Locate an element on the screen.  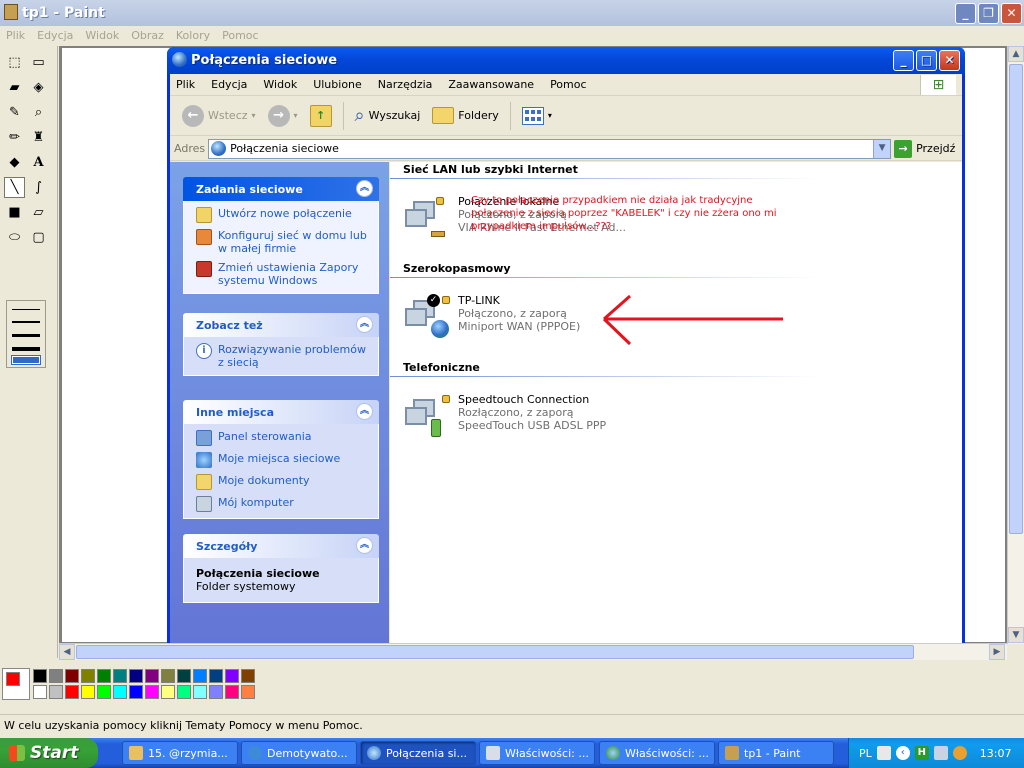
paint-menu-kolory: Kolory is located at coordinates (193, 35).